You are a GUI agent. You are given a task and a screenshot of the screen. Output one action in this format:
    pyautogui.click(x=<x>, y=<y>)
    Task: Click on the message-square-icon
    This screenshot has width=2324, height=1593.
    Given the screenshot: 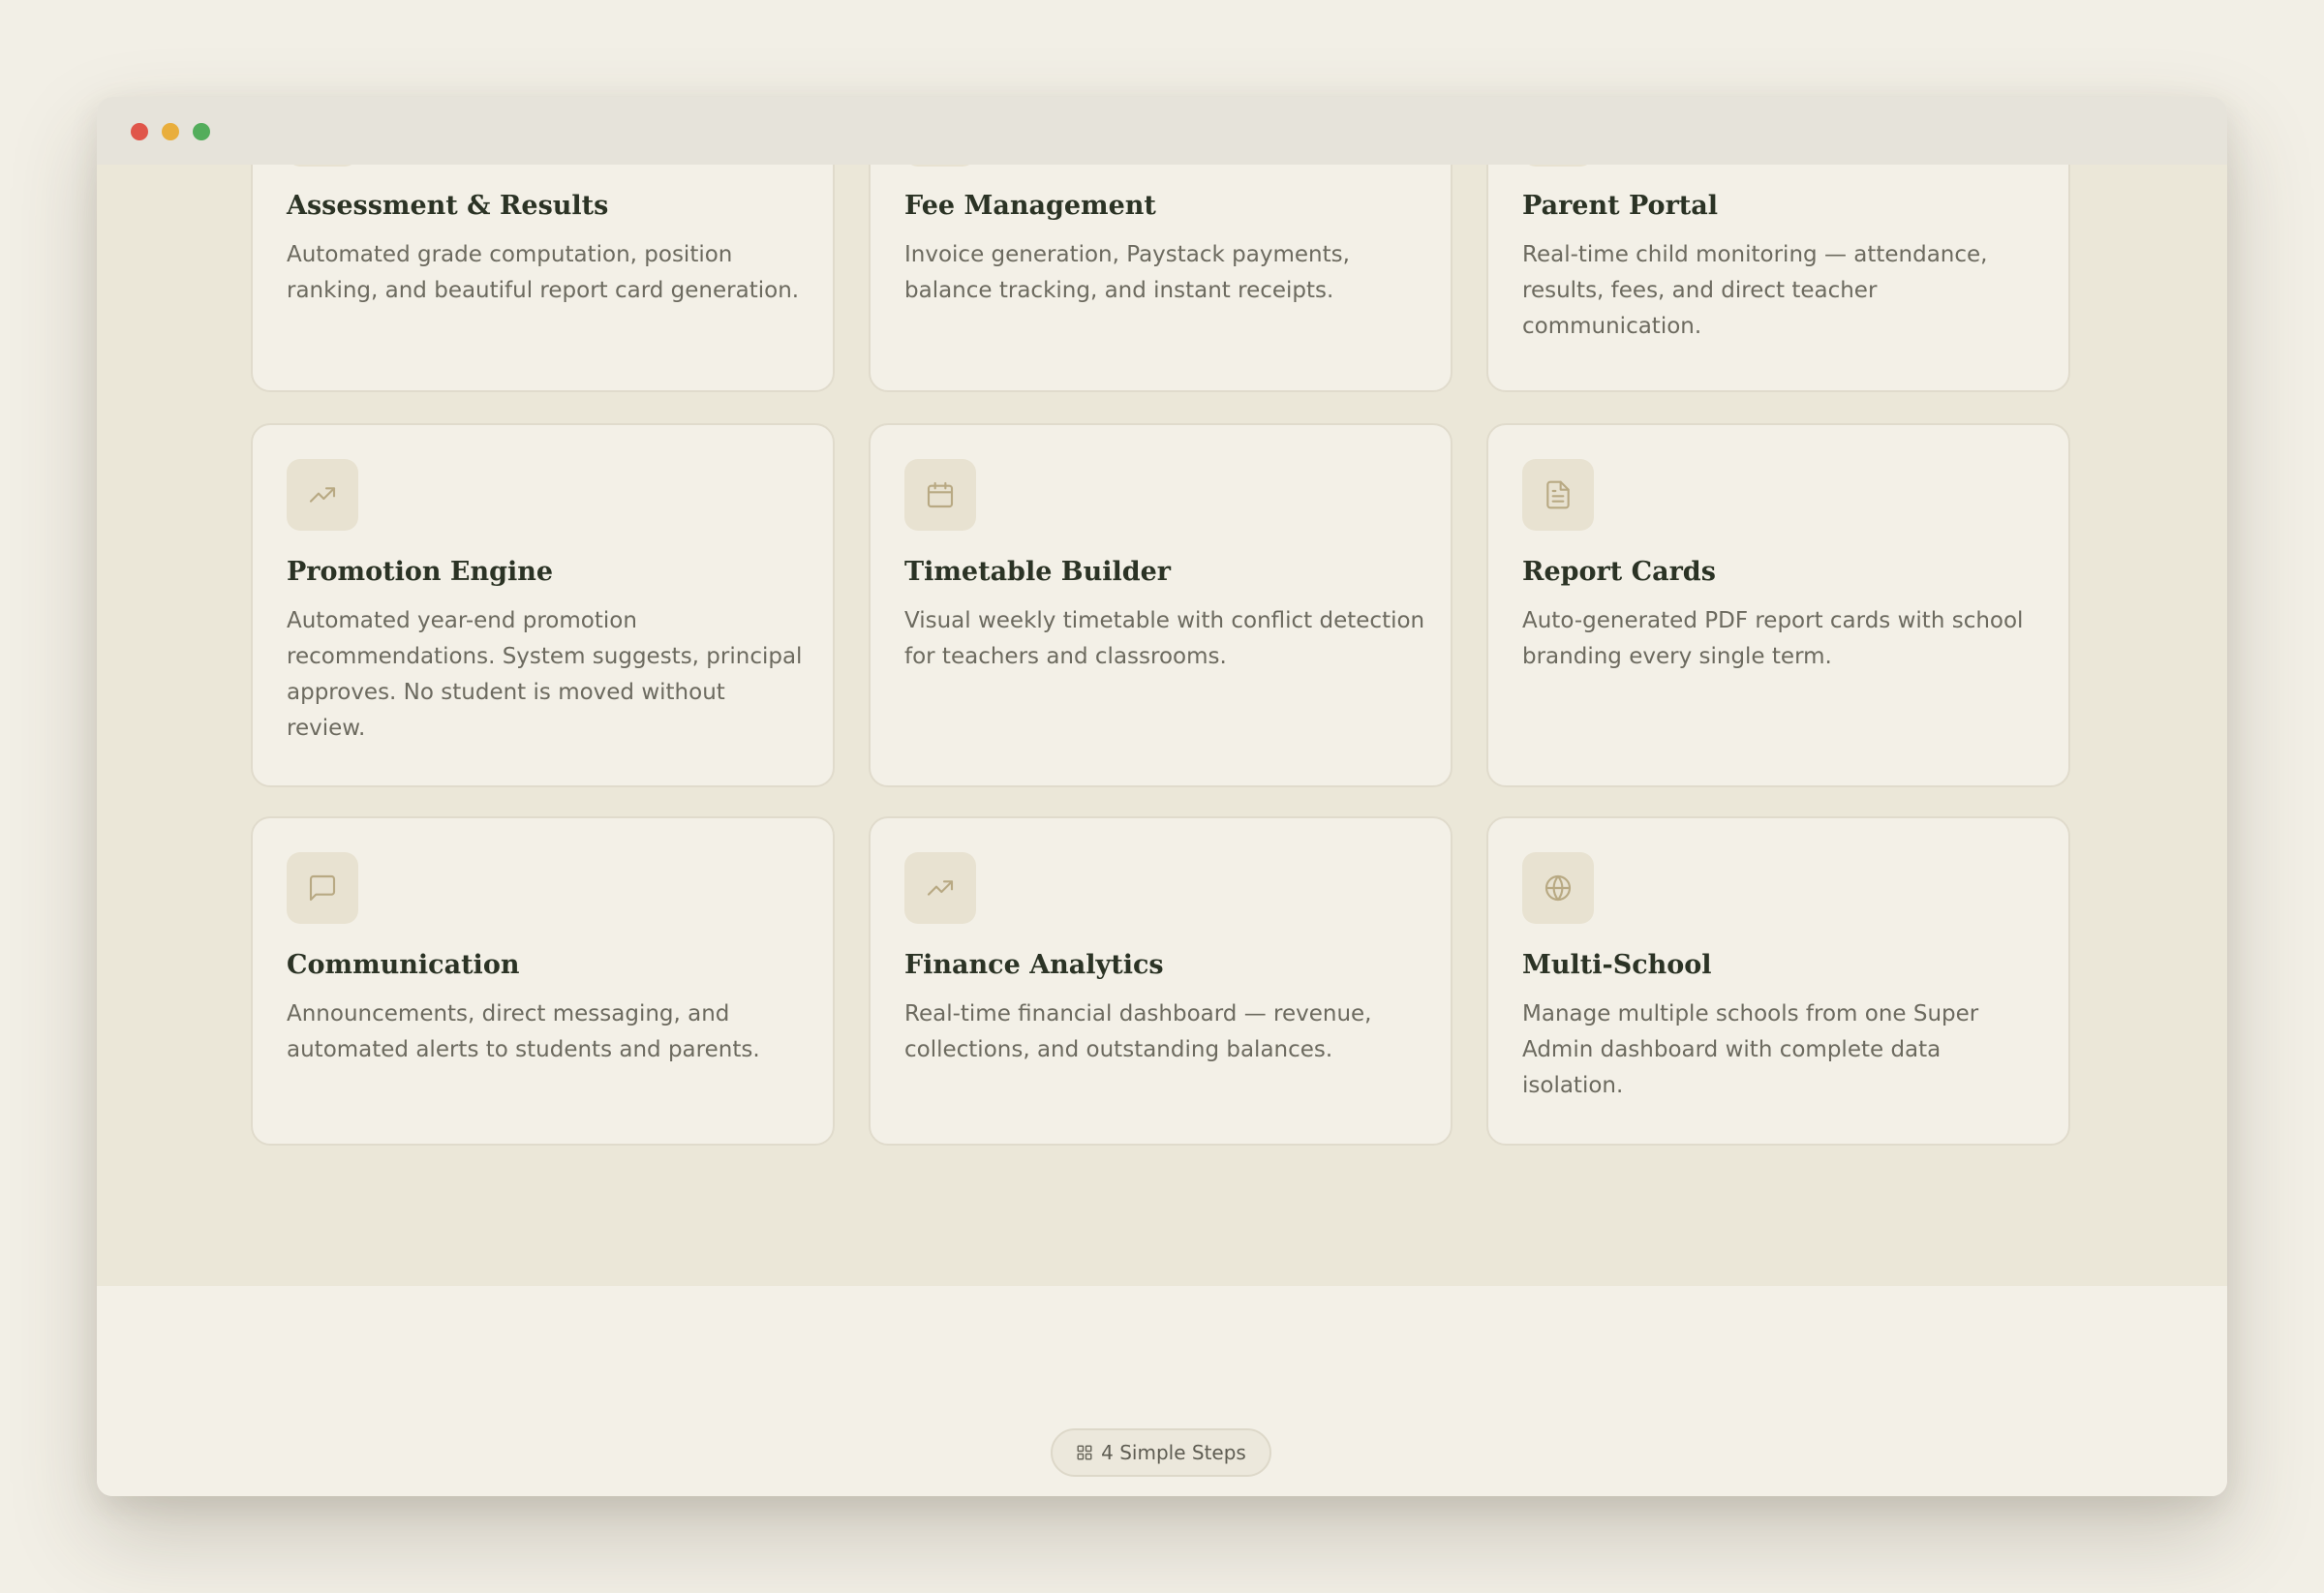 What is the action you would take?
    pyautogui.click(x=323, y=888)
    